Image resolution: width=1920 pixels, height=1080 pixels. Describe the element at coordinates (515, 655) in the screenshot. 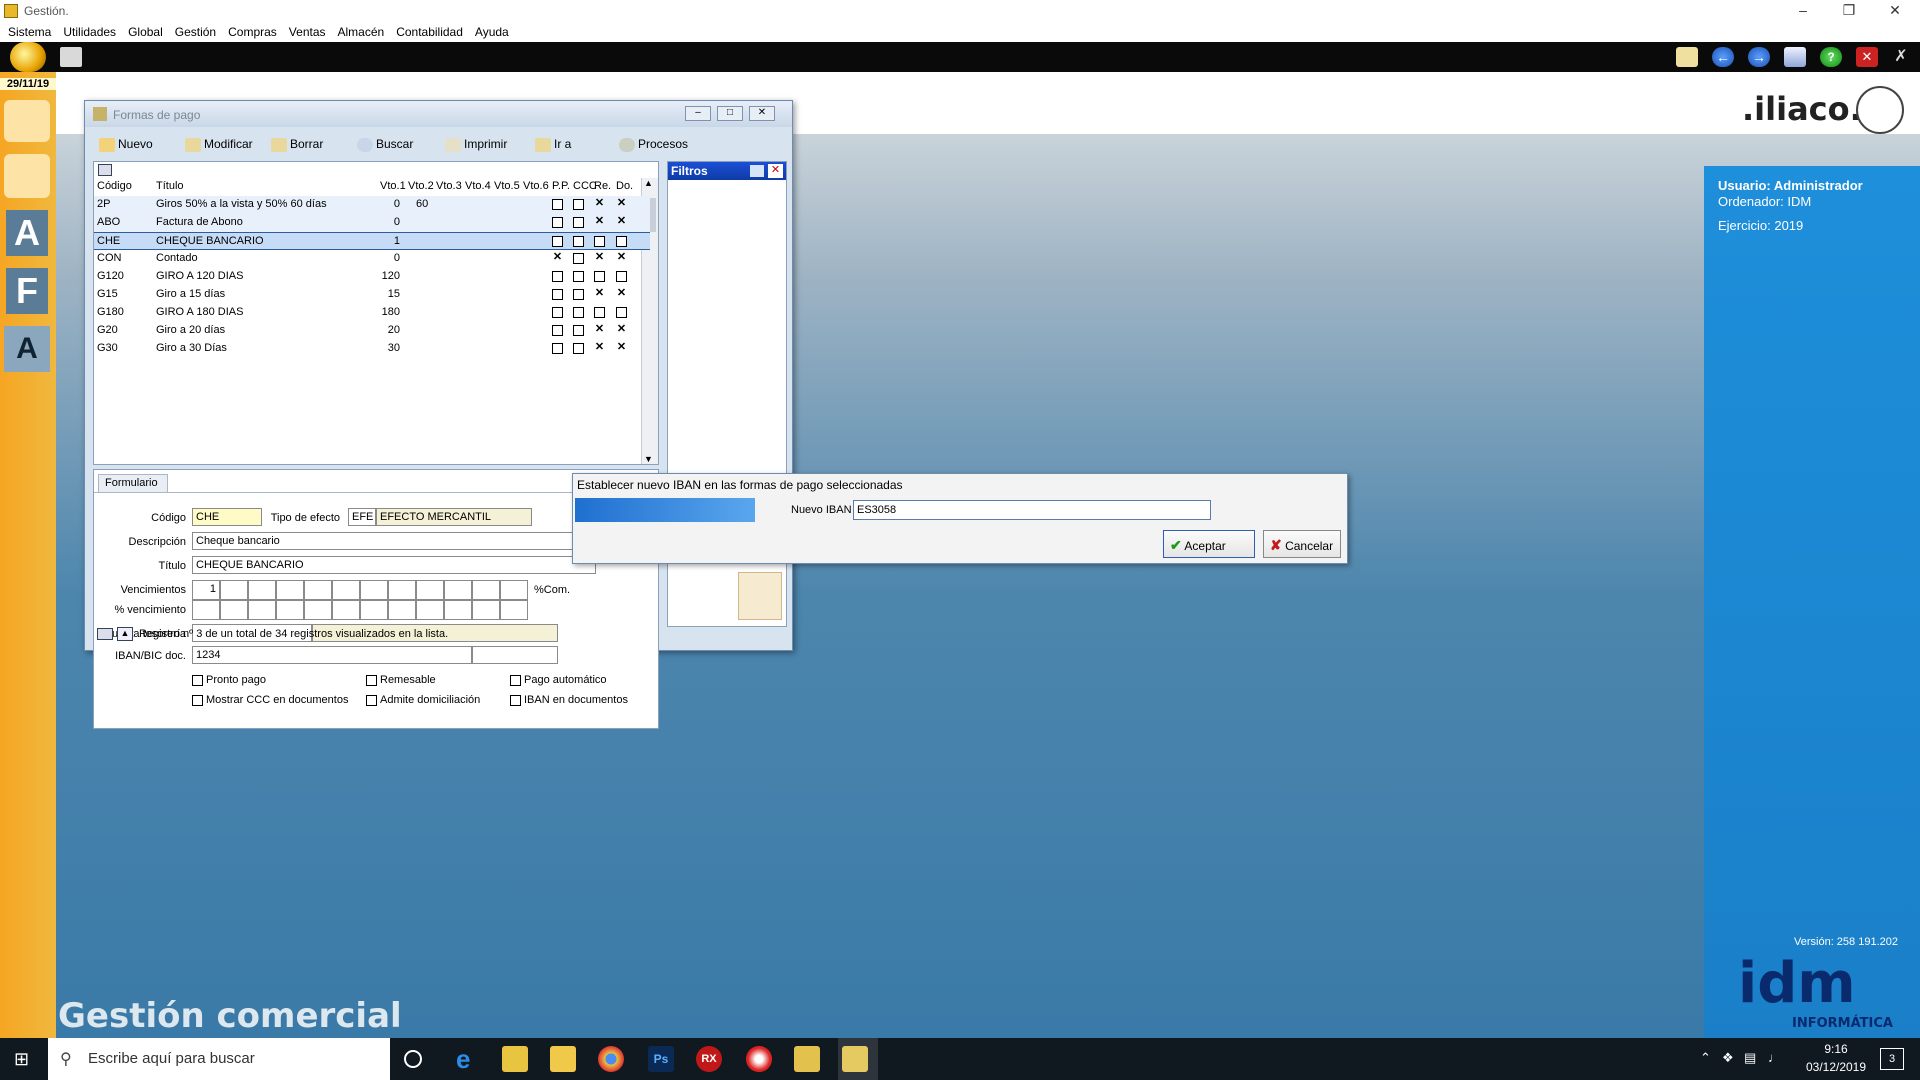

I see `bic-field` at that location.